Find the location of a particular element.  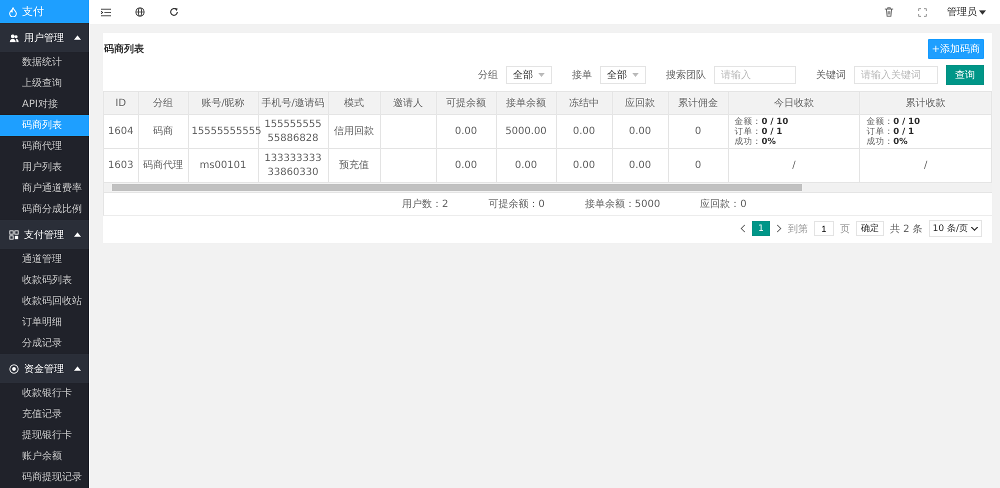

table-cell: 预充值 is located at coordinates (354, 165).